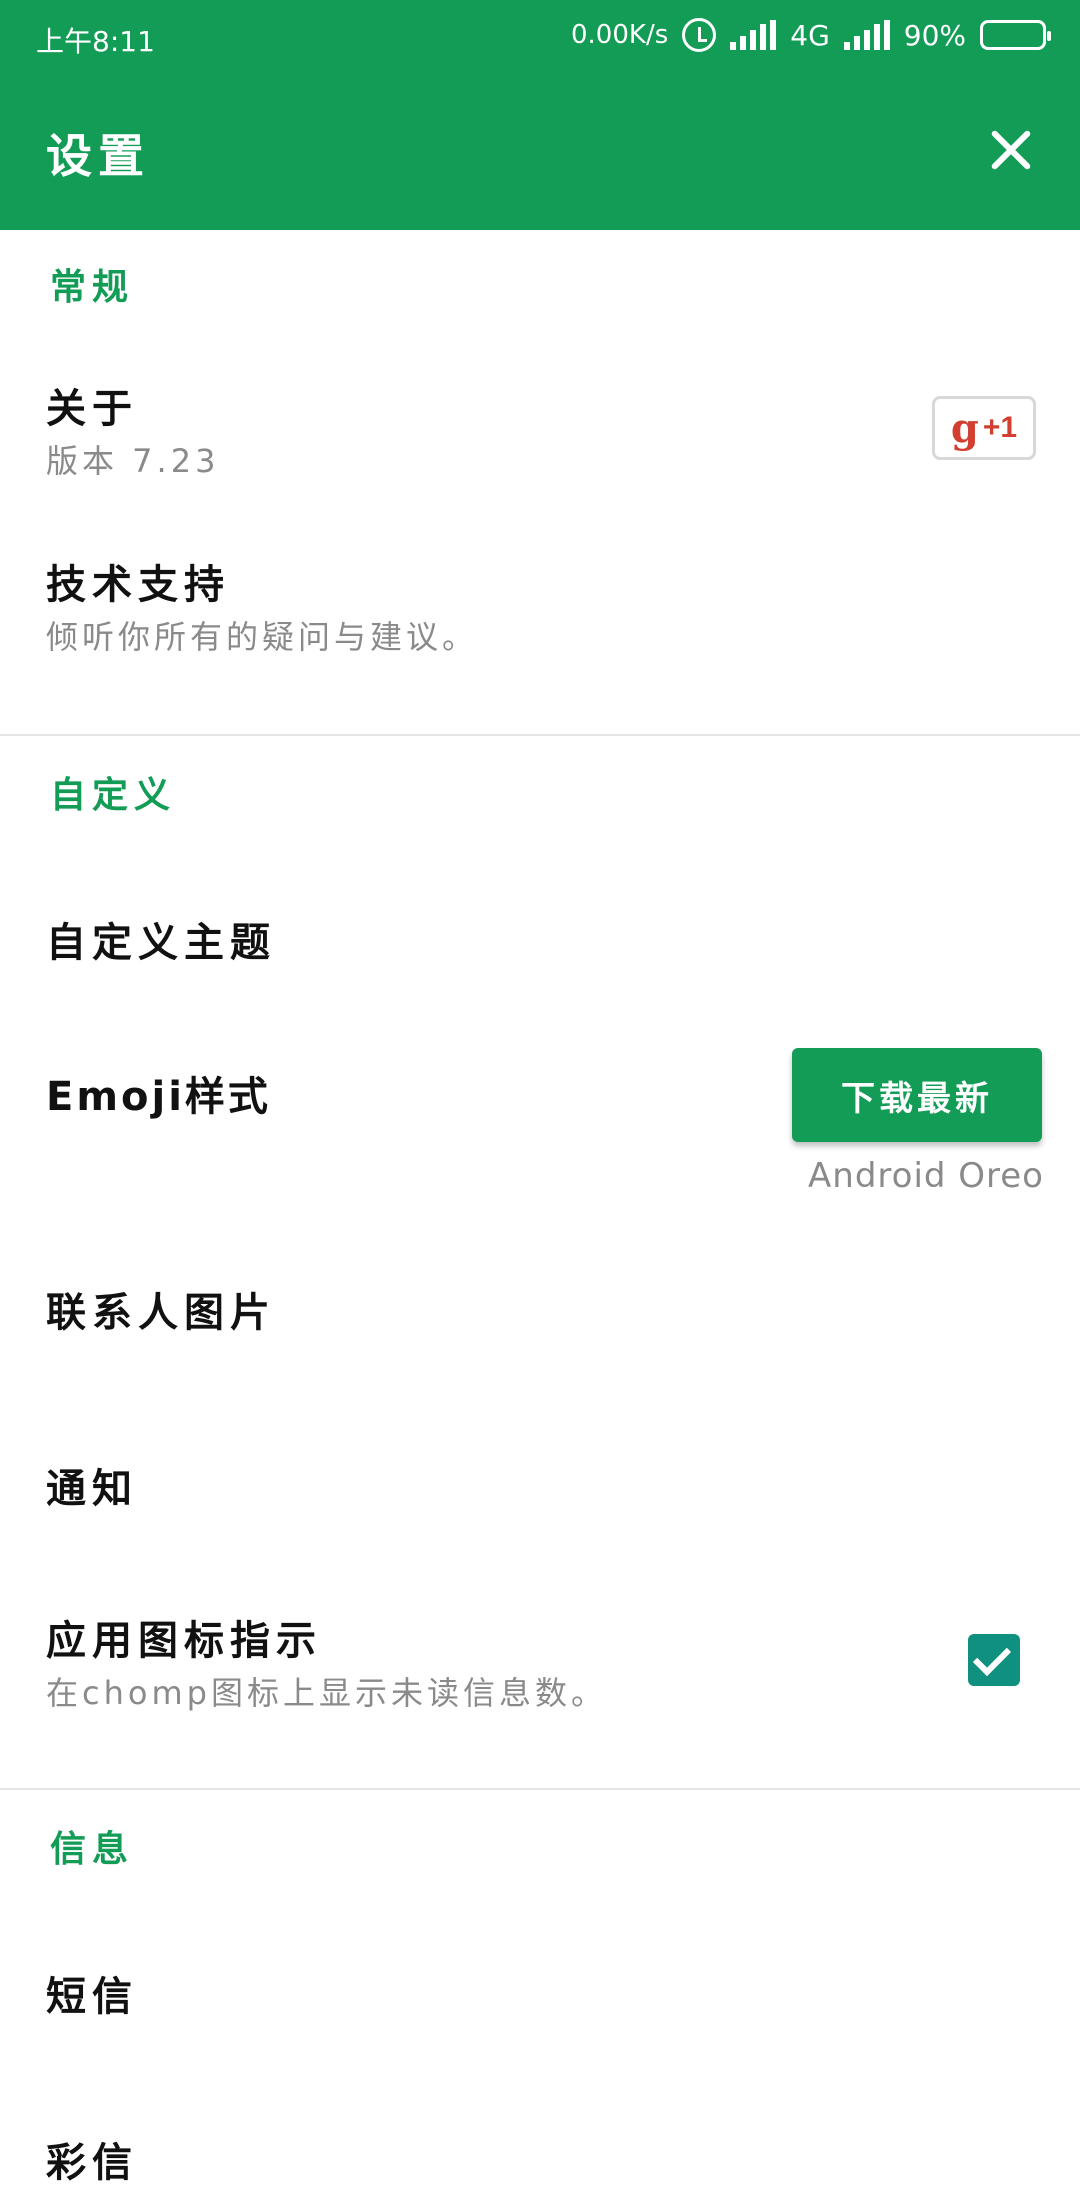 The image size is (1080, 2188). What do you see at coordinates (753, 35) in the screenshot?
I see `signal-icon` at bounding box center [753, 35].